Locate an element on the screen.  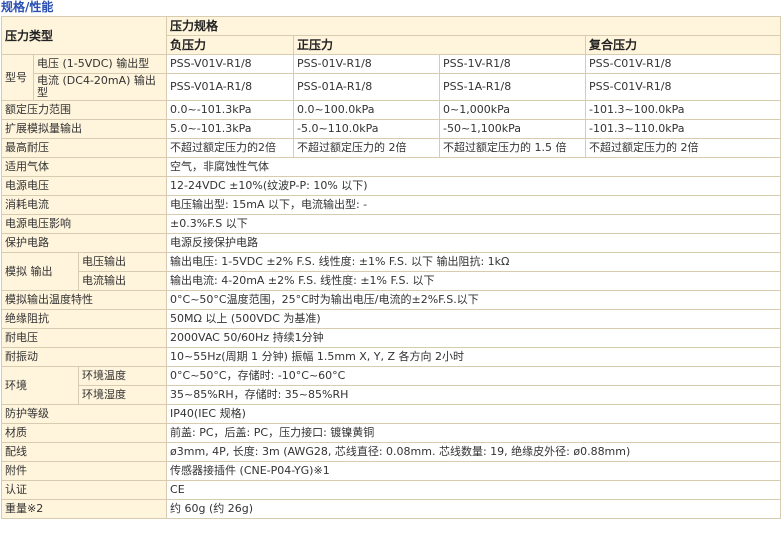
ext-output-compound: -101.3~110.0kPa is located at coordinates (683, 129).